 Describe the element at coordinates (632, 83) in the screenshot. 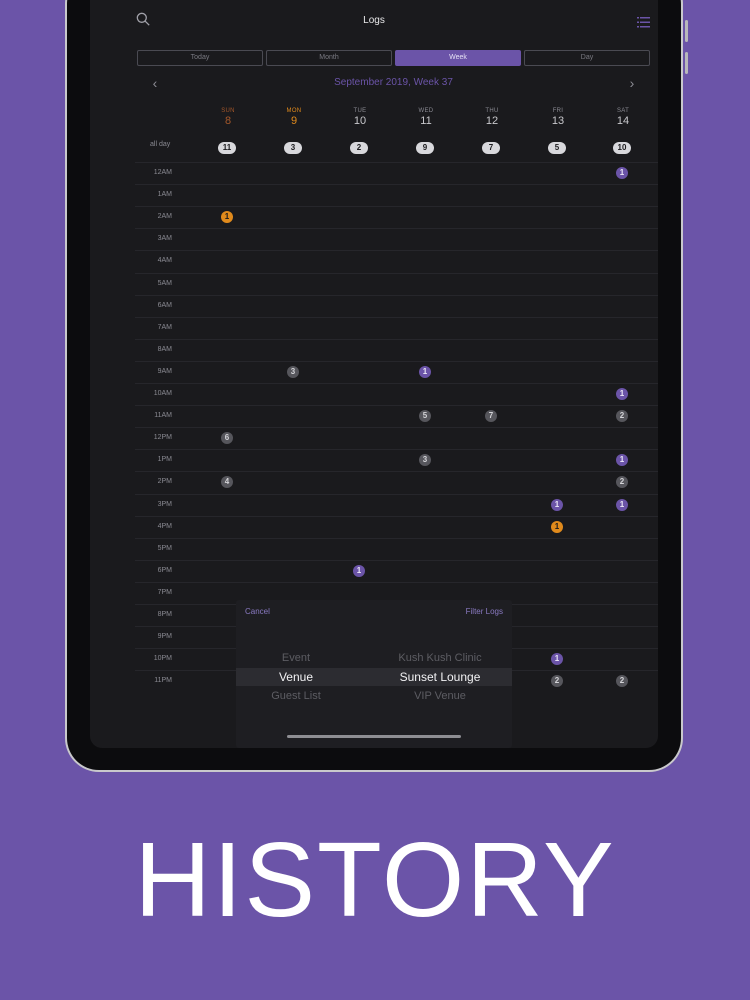

I see `chevron-right-icon: ›` at that location.